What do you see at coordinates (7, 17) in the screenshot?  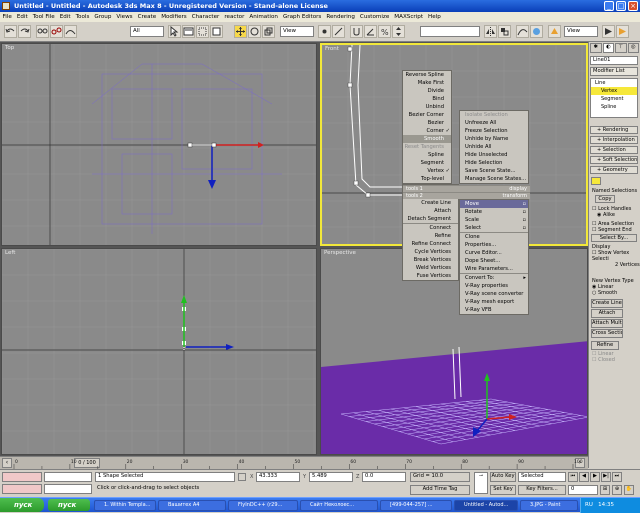 I see `menu-item-file: File` at bounding box center [7, 17].